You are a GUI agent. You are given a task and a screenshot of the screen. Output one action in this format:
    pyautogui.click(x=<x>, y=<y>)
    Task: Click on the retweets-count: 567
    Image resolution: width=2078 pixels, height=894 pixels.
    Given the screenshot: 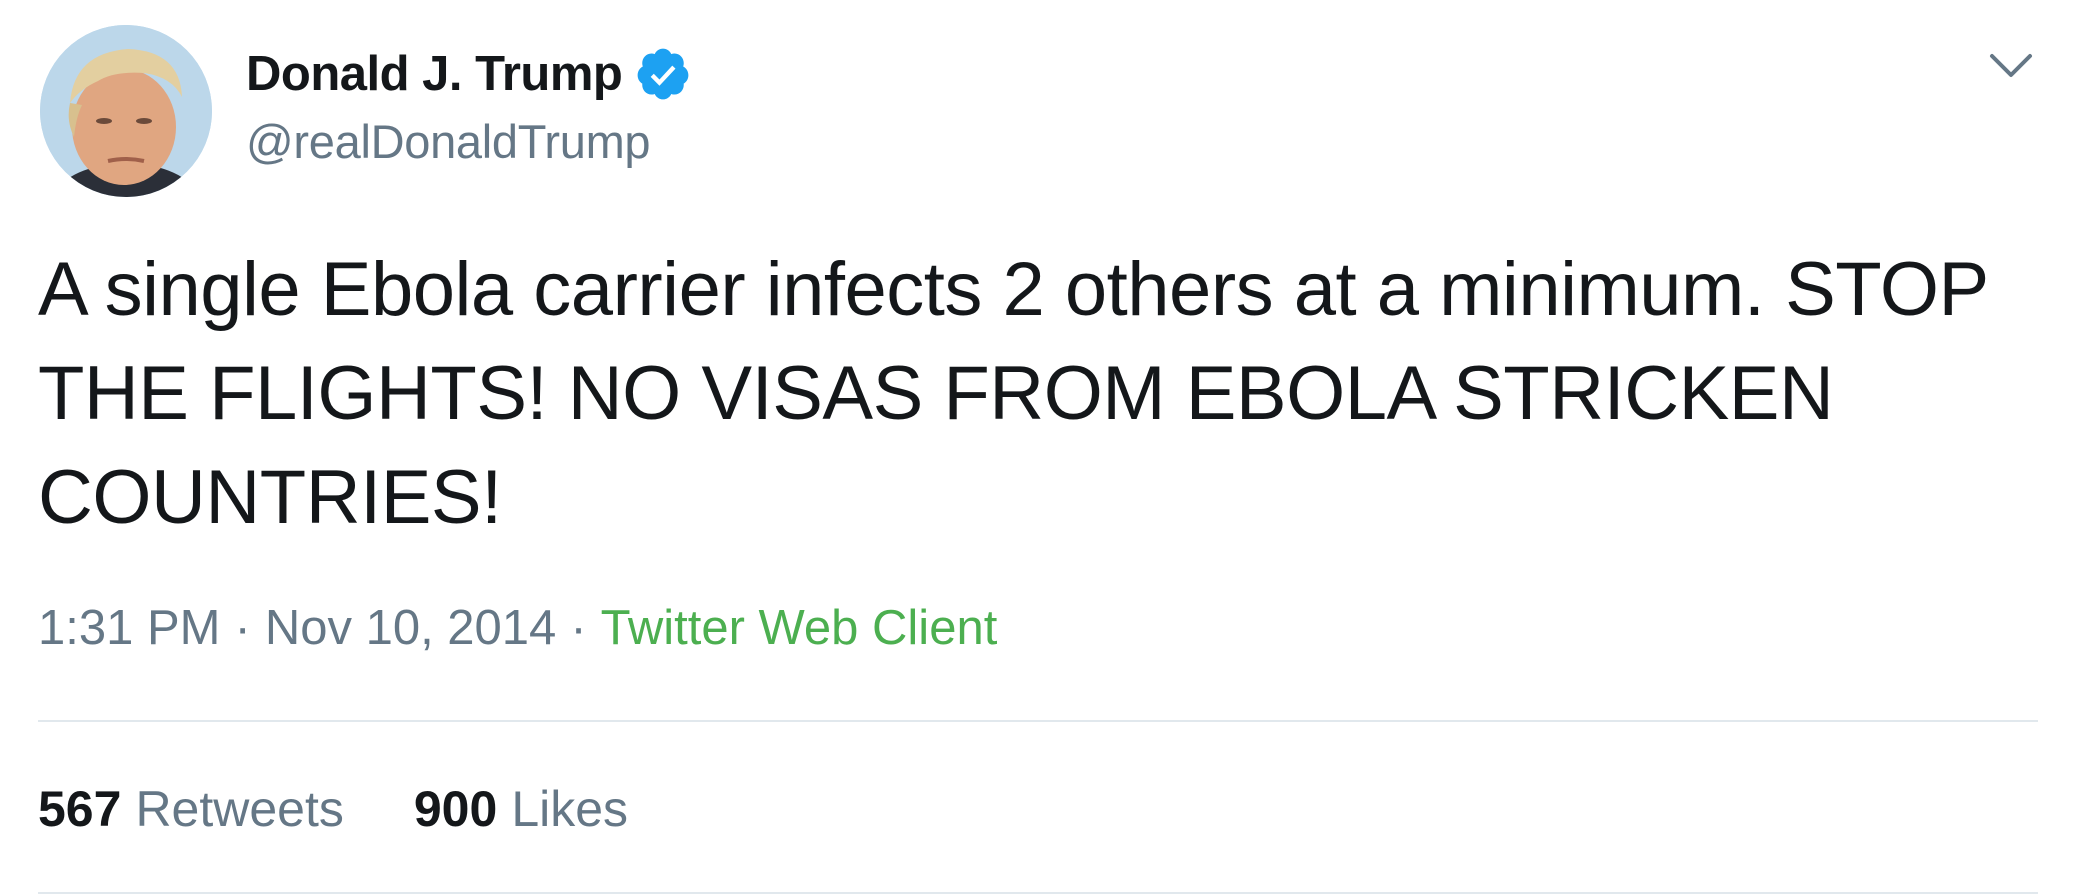 What is the action you would take?
    pyautogui.click(x=80, y=809)
    